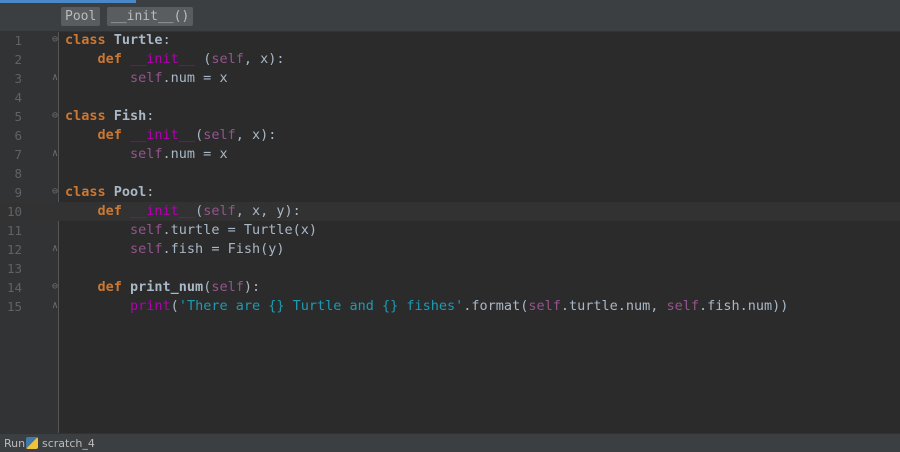 This screenshot has width=900, height=452. What do you see at coordinates (163, 135) in the screenshot?
I see `code-token: __init__` at bounding box center [163, 135].